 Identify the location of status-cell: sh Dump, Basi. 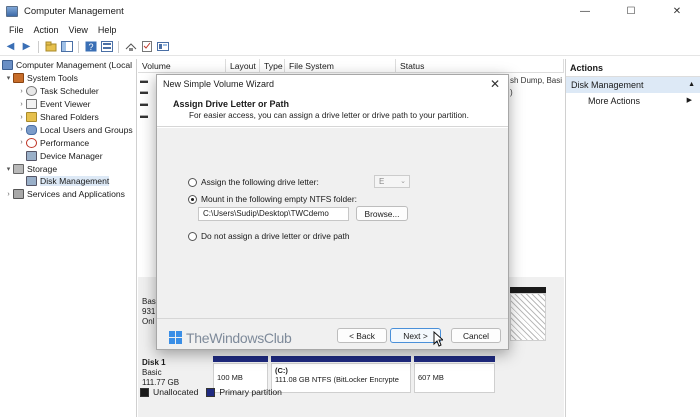
(536, 80).